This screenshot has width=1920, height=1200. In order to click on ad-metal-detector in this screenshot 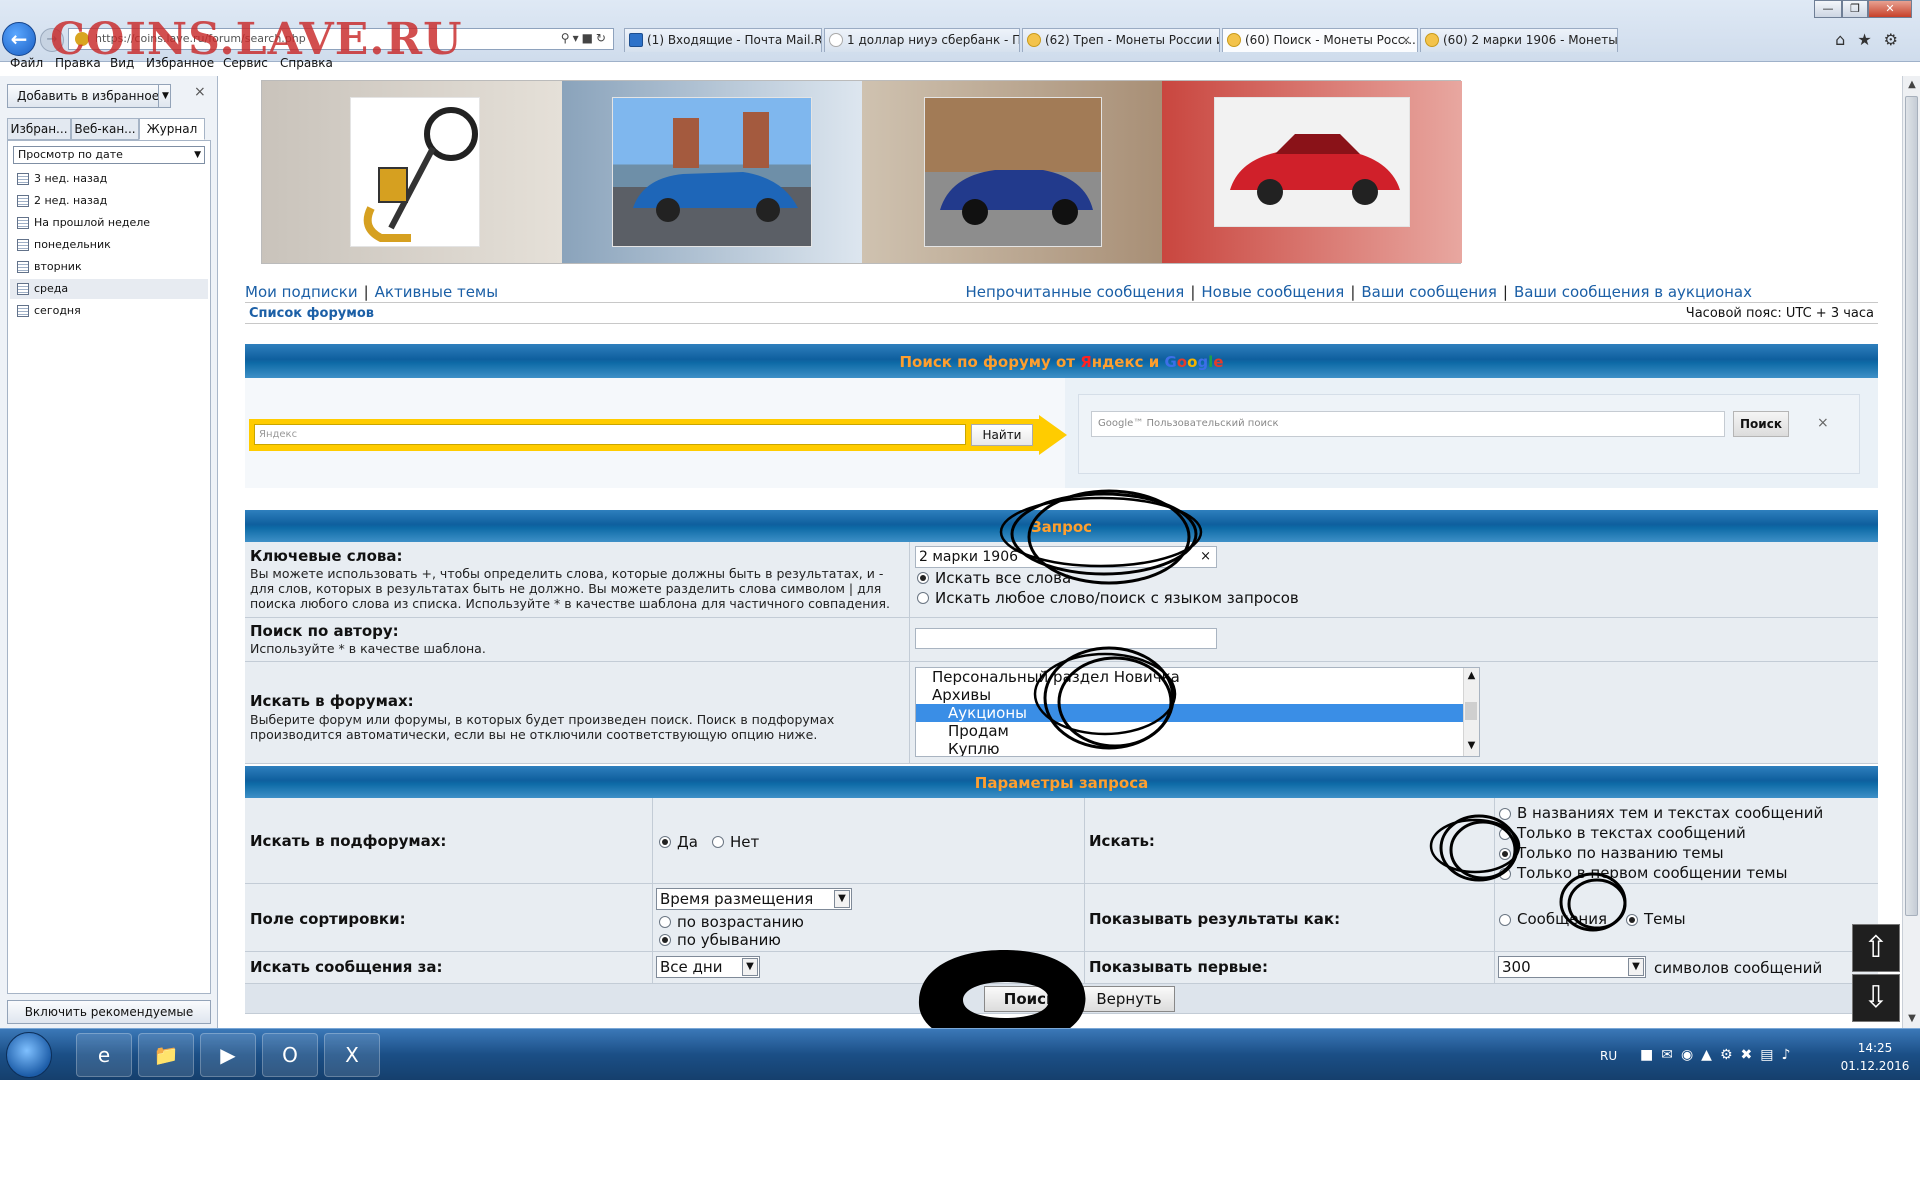, I will do `click(412, 172)`.